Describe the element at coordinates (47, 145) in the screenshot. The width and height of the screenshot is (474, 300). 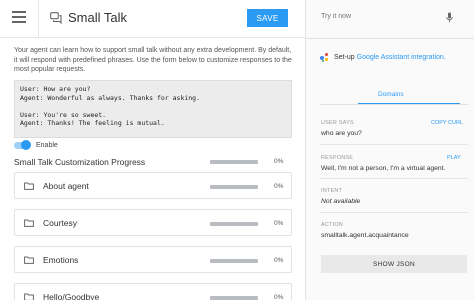
I see `enable-label: Enable` at that location.